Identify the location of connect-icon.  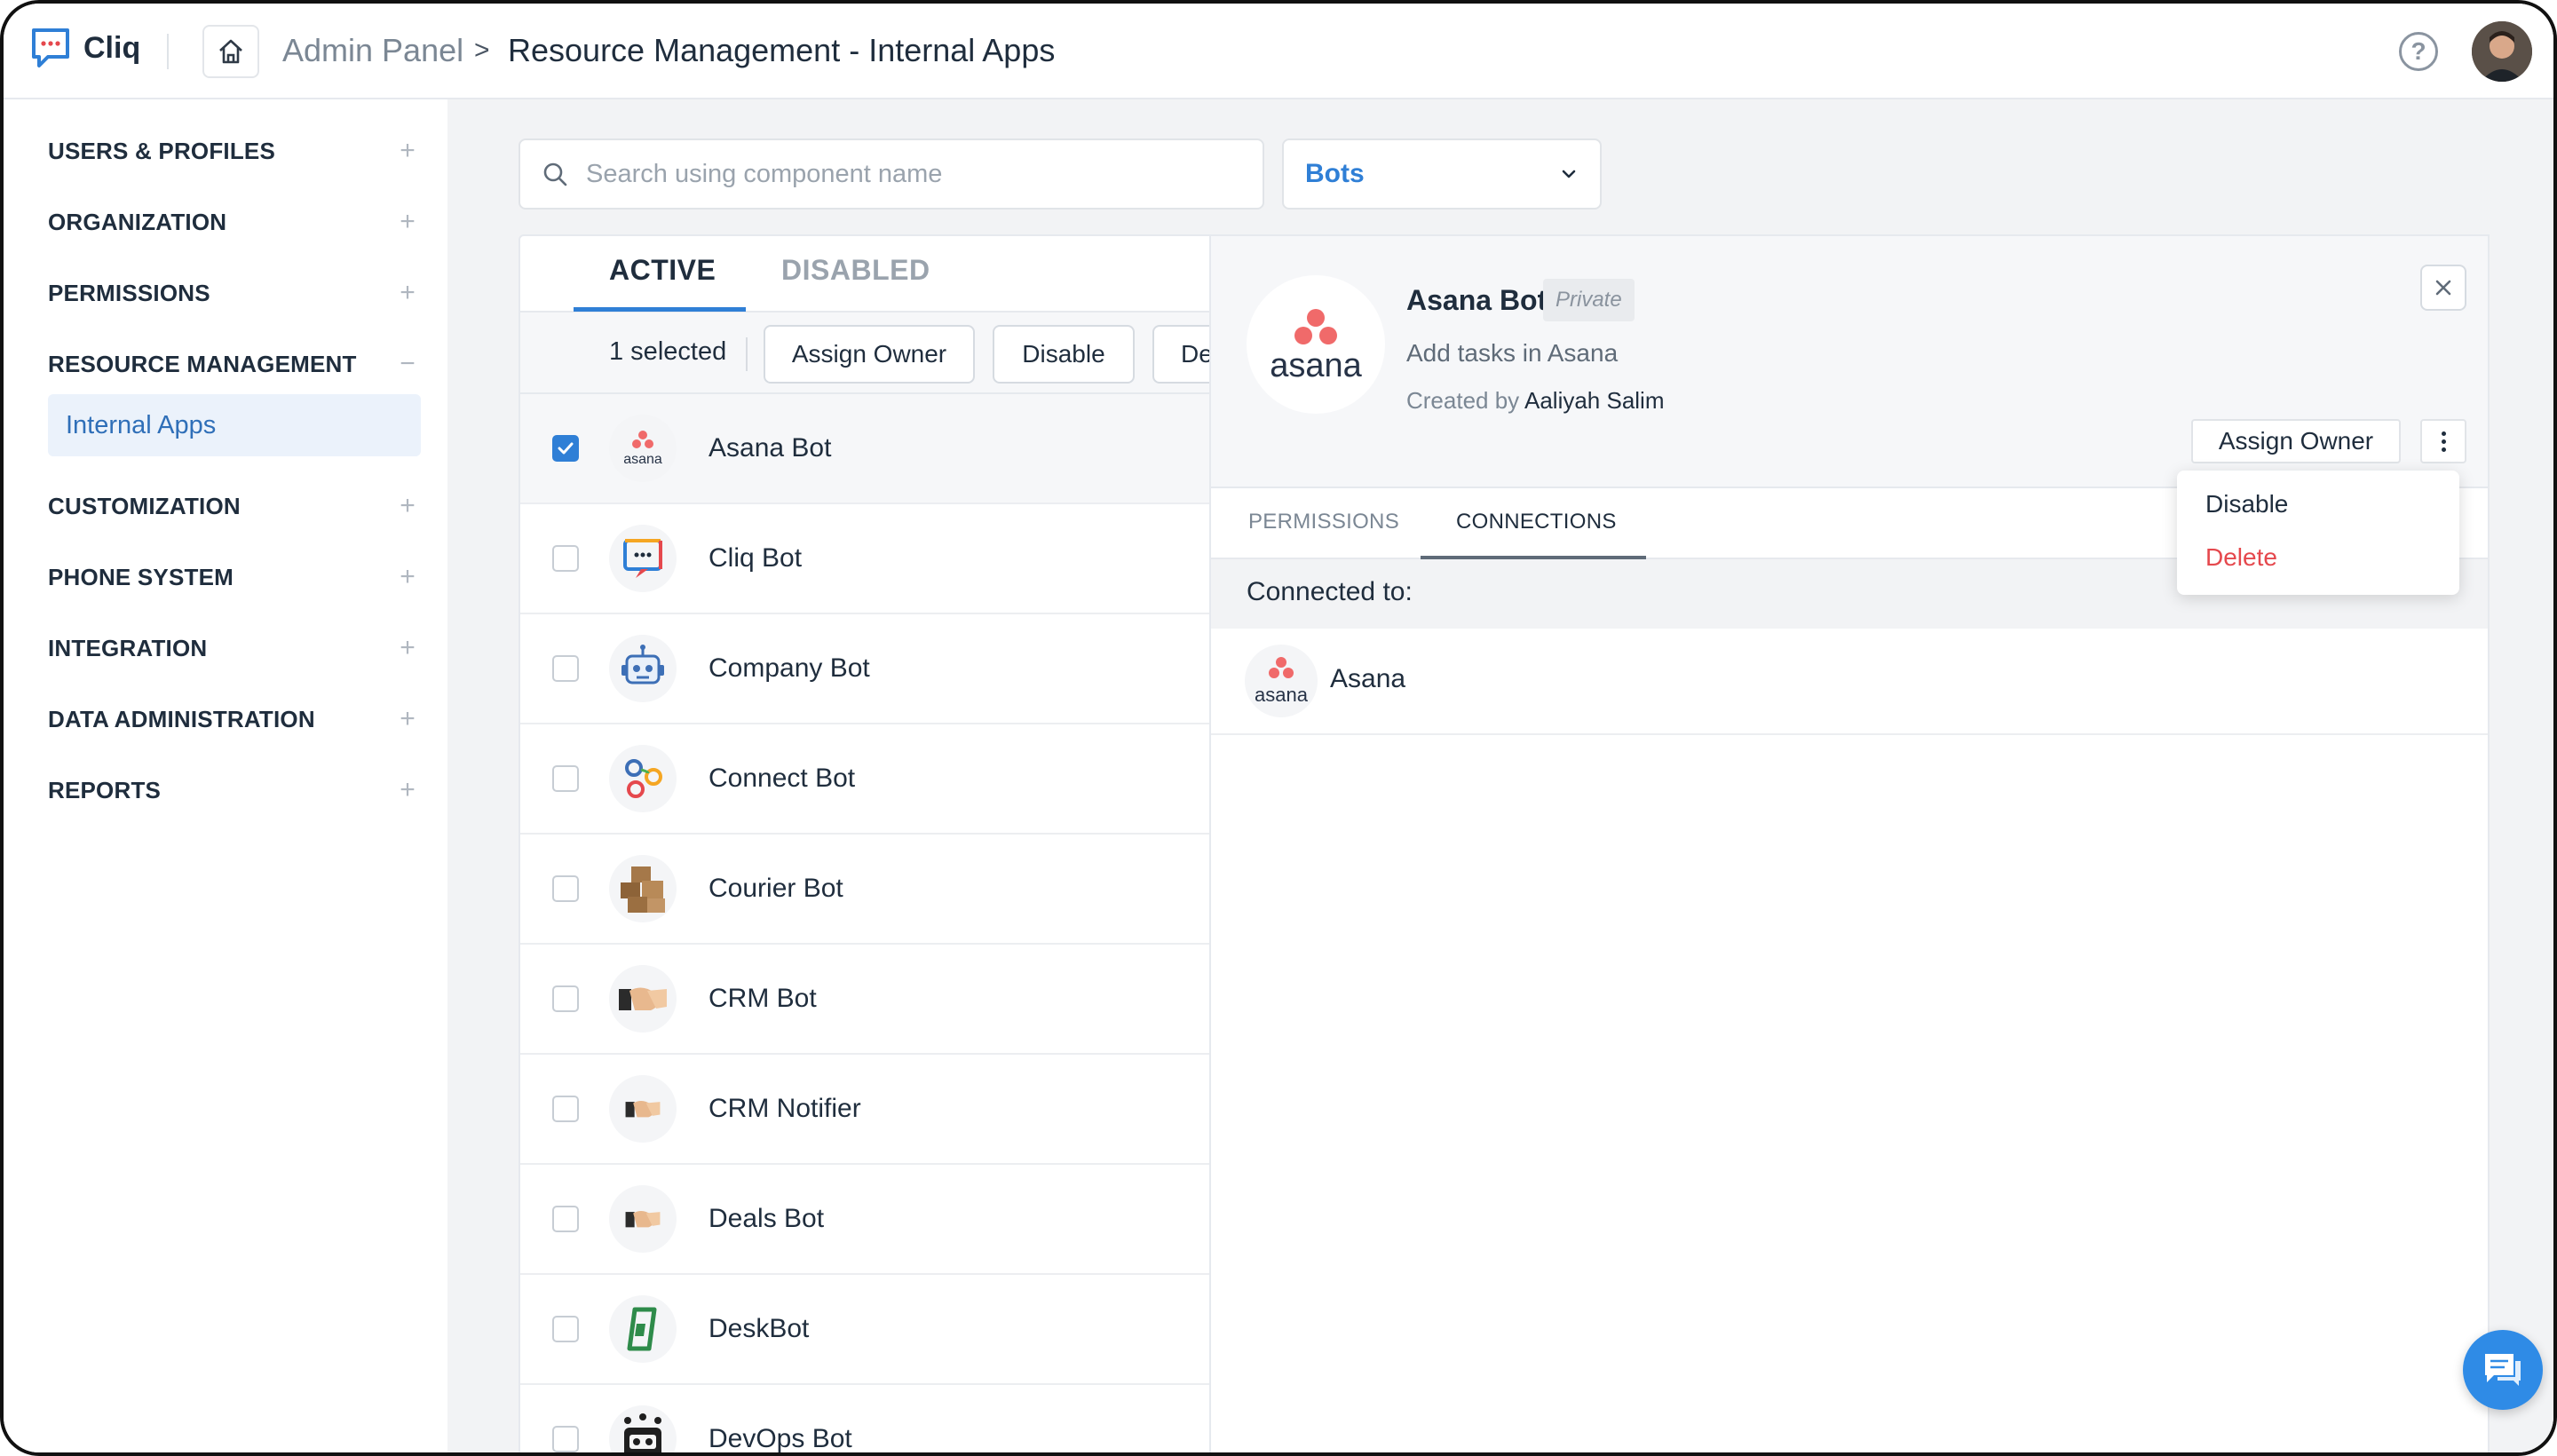
(643, 778).